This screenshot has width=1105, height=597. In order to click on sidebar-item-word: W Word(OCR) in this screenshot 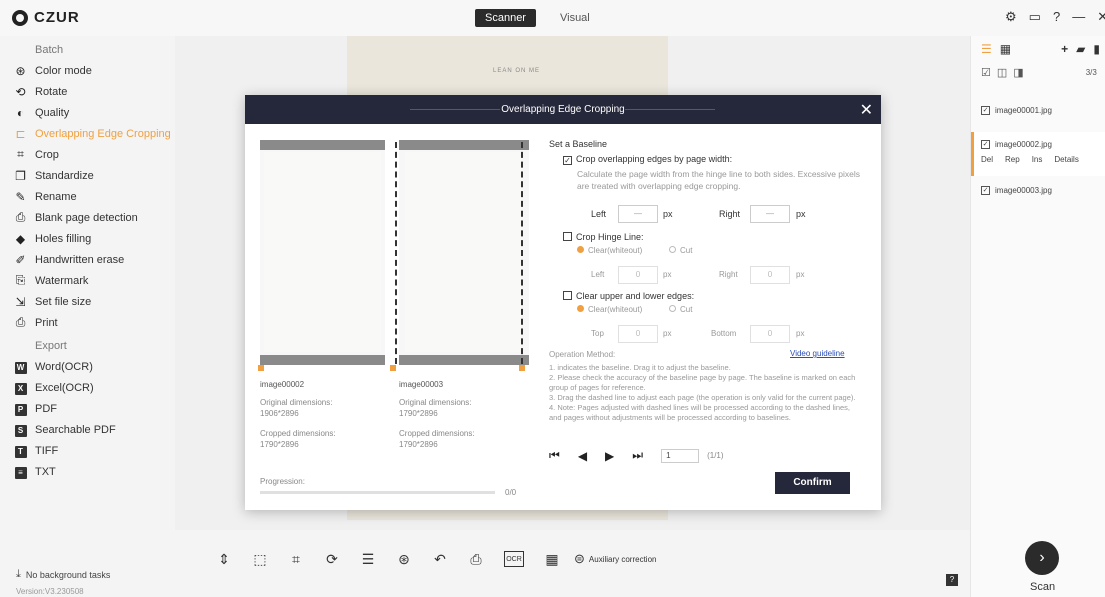, I will do `click(87, 366)`.